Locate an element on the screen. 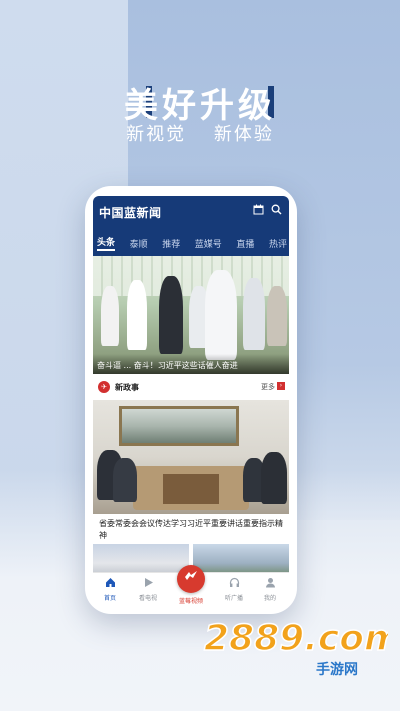 This screenshot has height=711, width=400. home-icon is located at coordinates (110, 584).